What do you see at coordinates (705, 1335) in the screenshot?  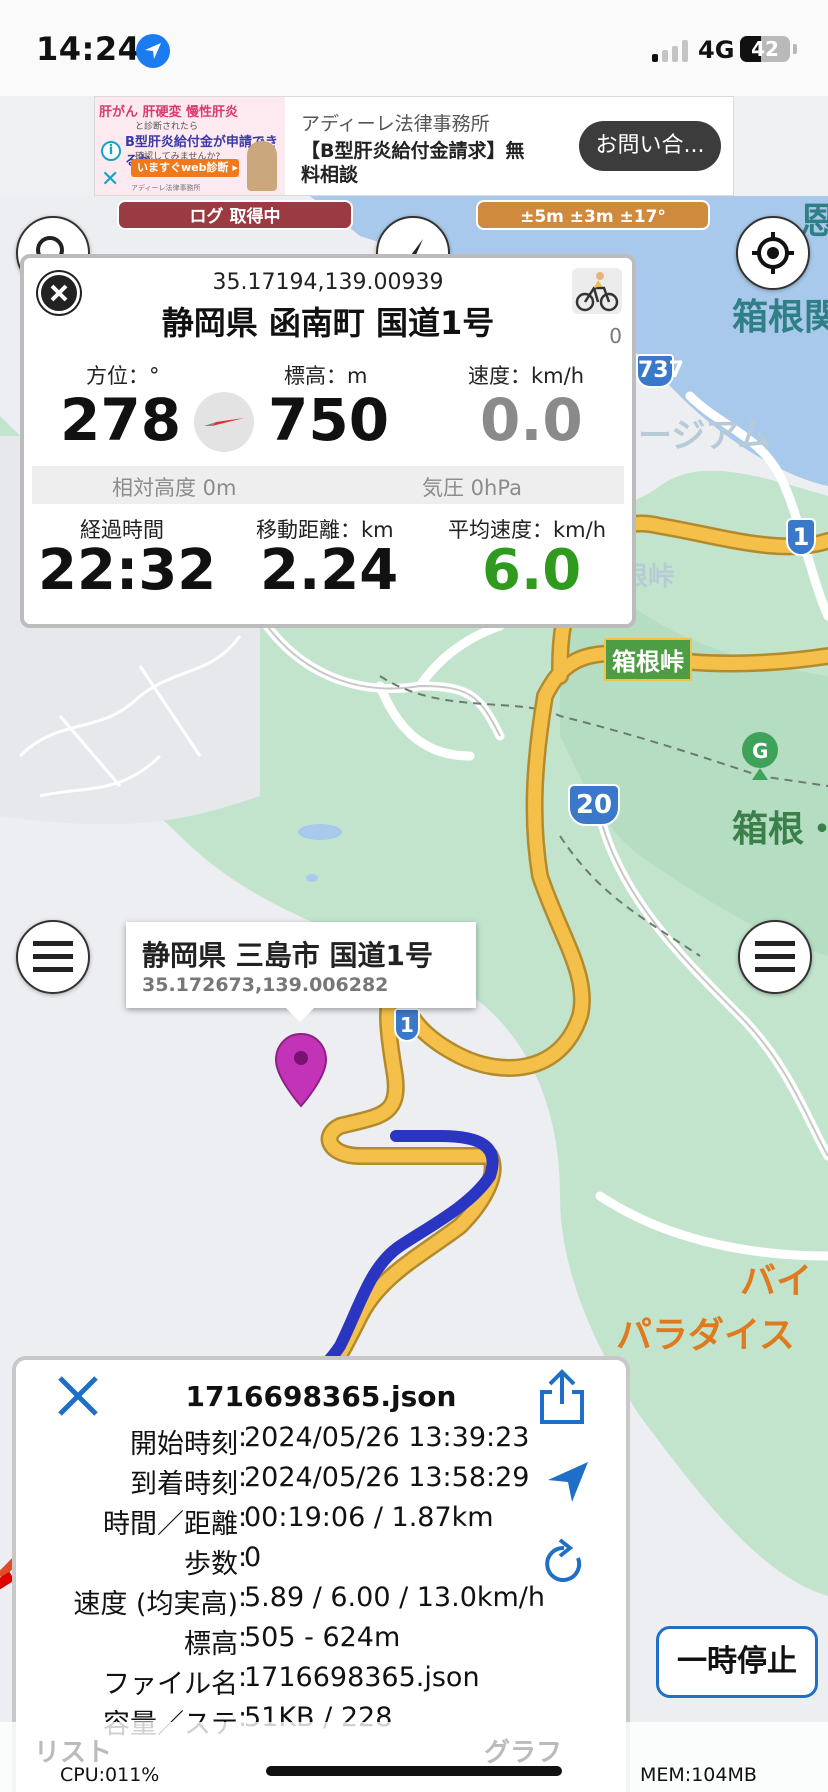 I see `map-label-paradise: パラダイス` at bounding box center [705, 1335].